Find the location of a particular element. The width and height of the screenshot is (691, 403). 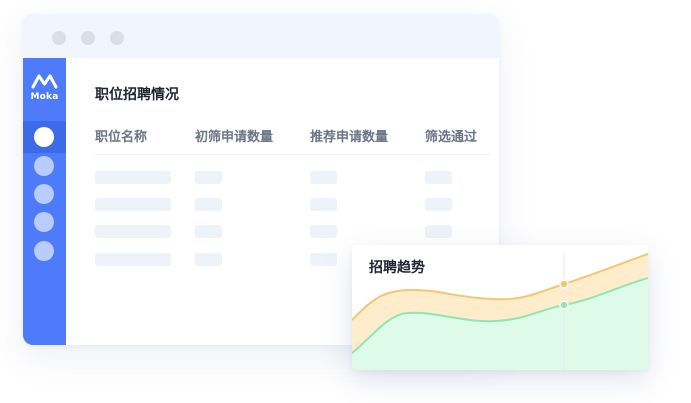

moka-logo-mark-icon is located at coordinates (44, 81).